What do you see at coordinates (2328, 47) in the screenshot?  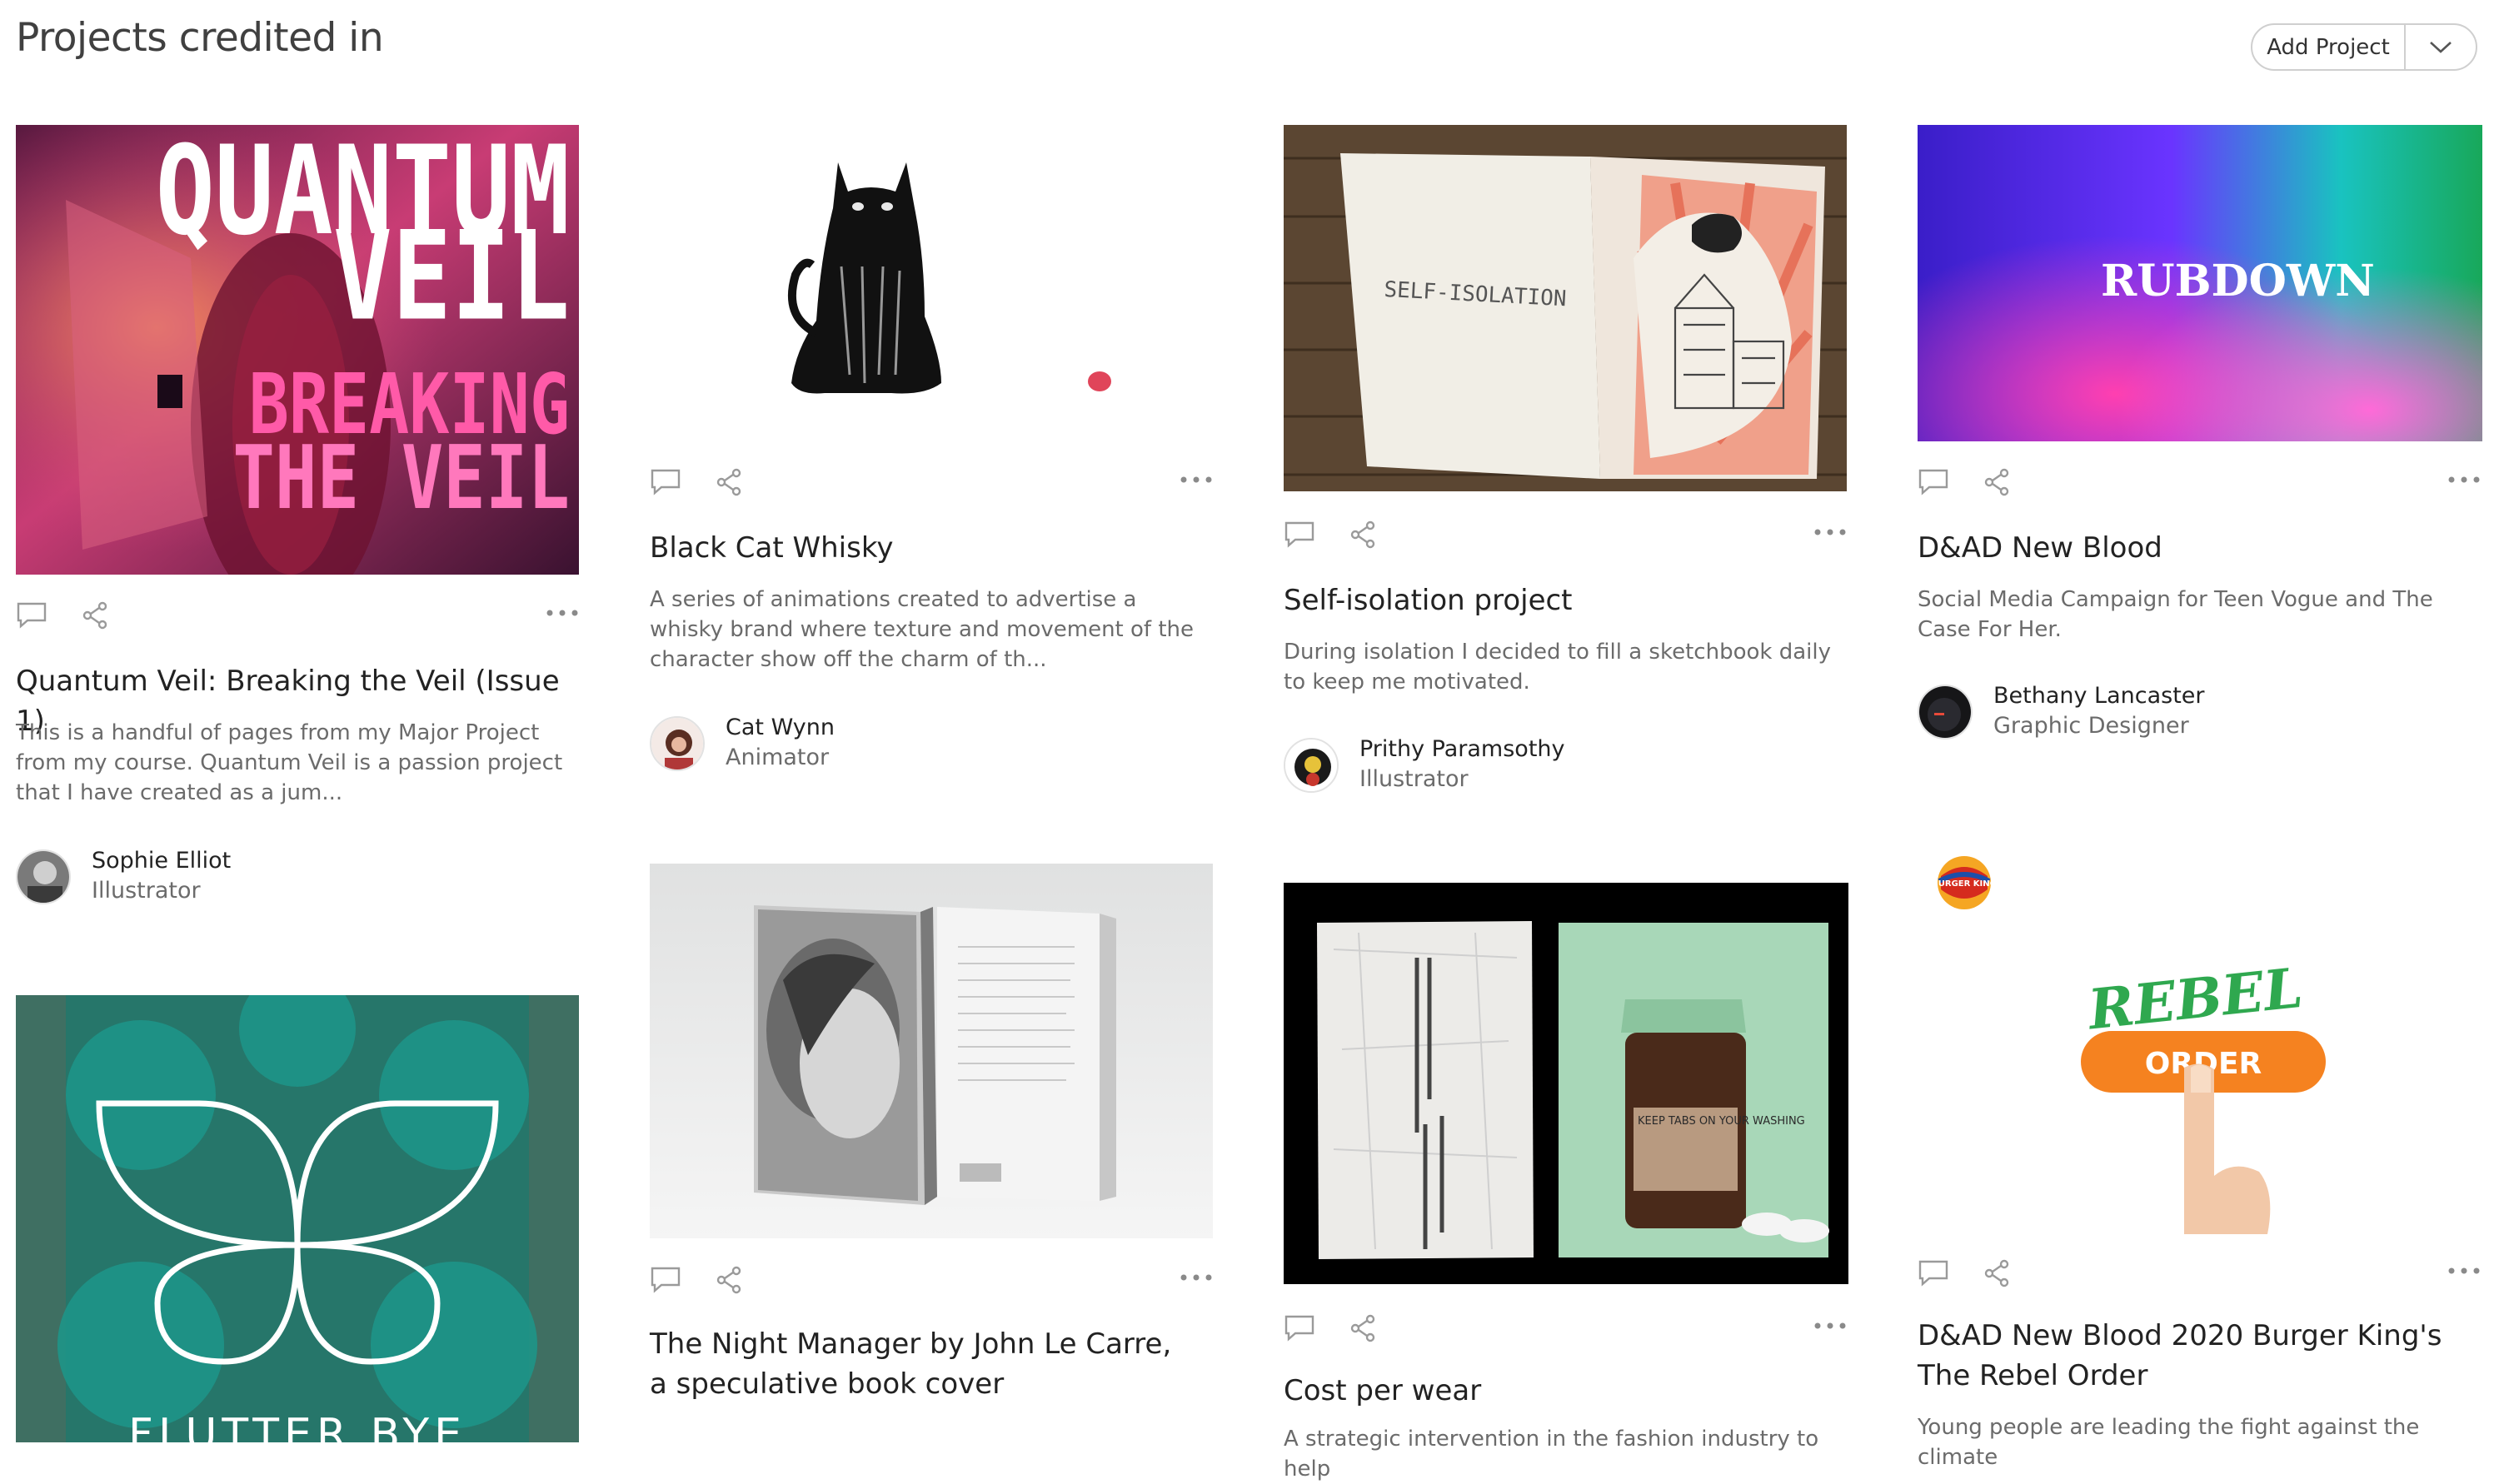 I see `add-project-label: Add Project` at bounding box center [2328, 47].